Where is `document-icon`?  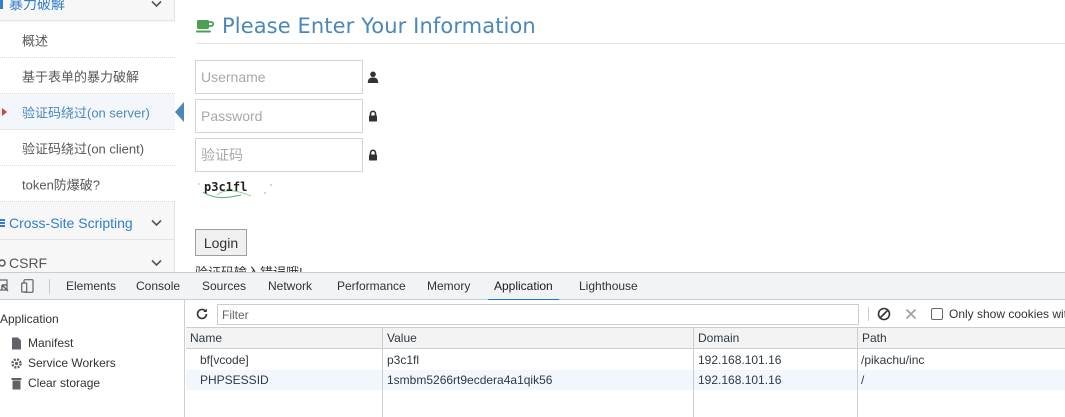 document-icon is located at coordinates (16, 343).